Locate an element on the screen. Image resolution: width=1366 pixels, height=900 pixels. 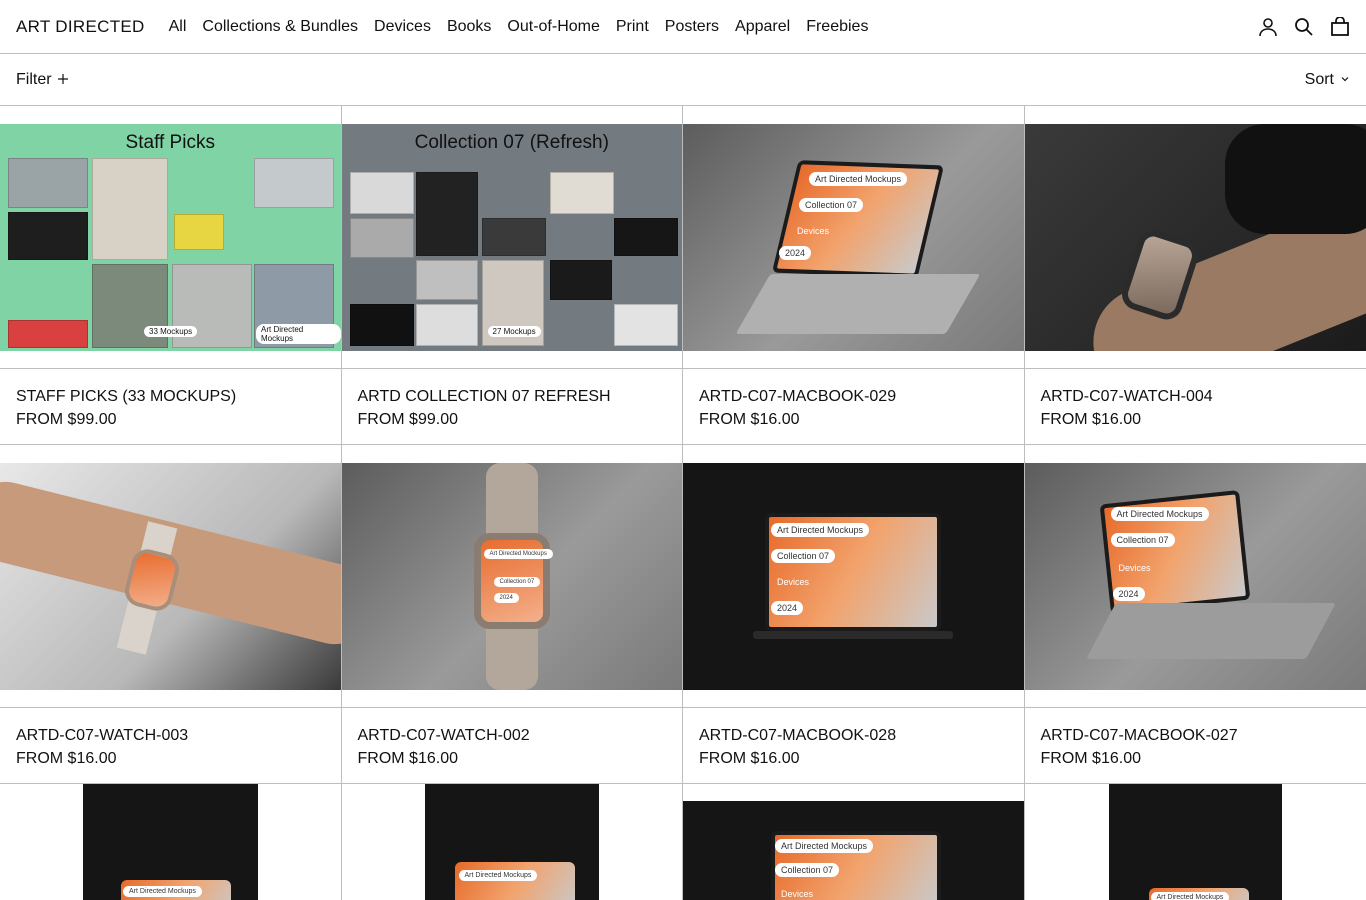
nav-apparel: Apparel is located at coordinates (762, 27).